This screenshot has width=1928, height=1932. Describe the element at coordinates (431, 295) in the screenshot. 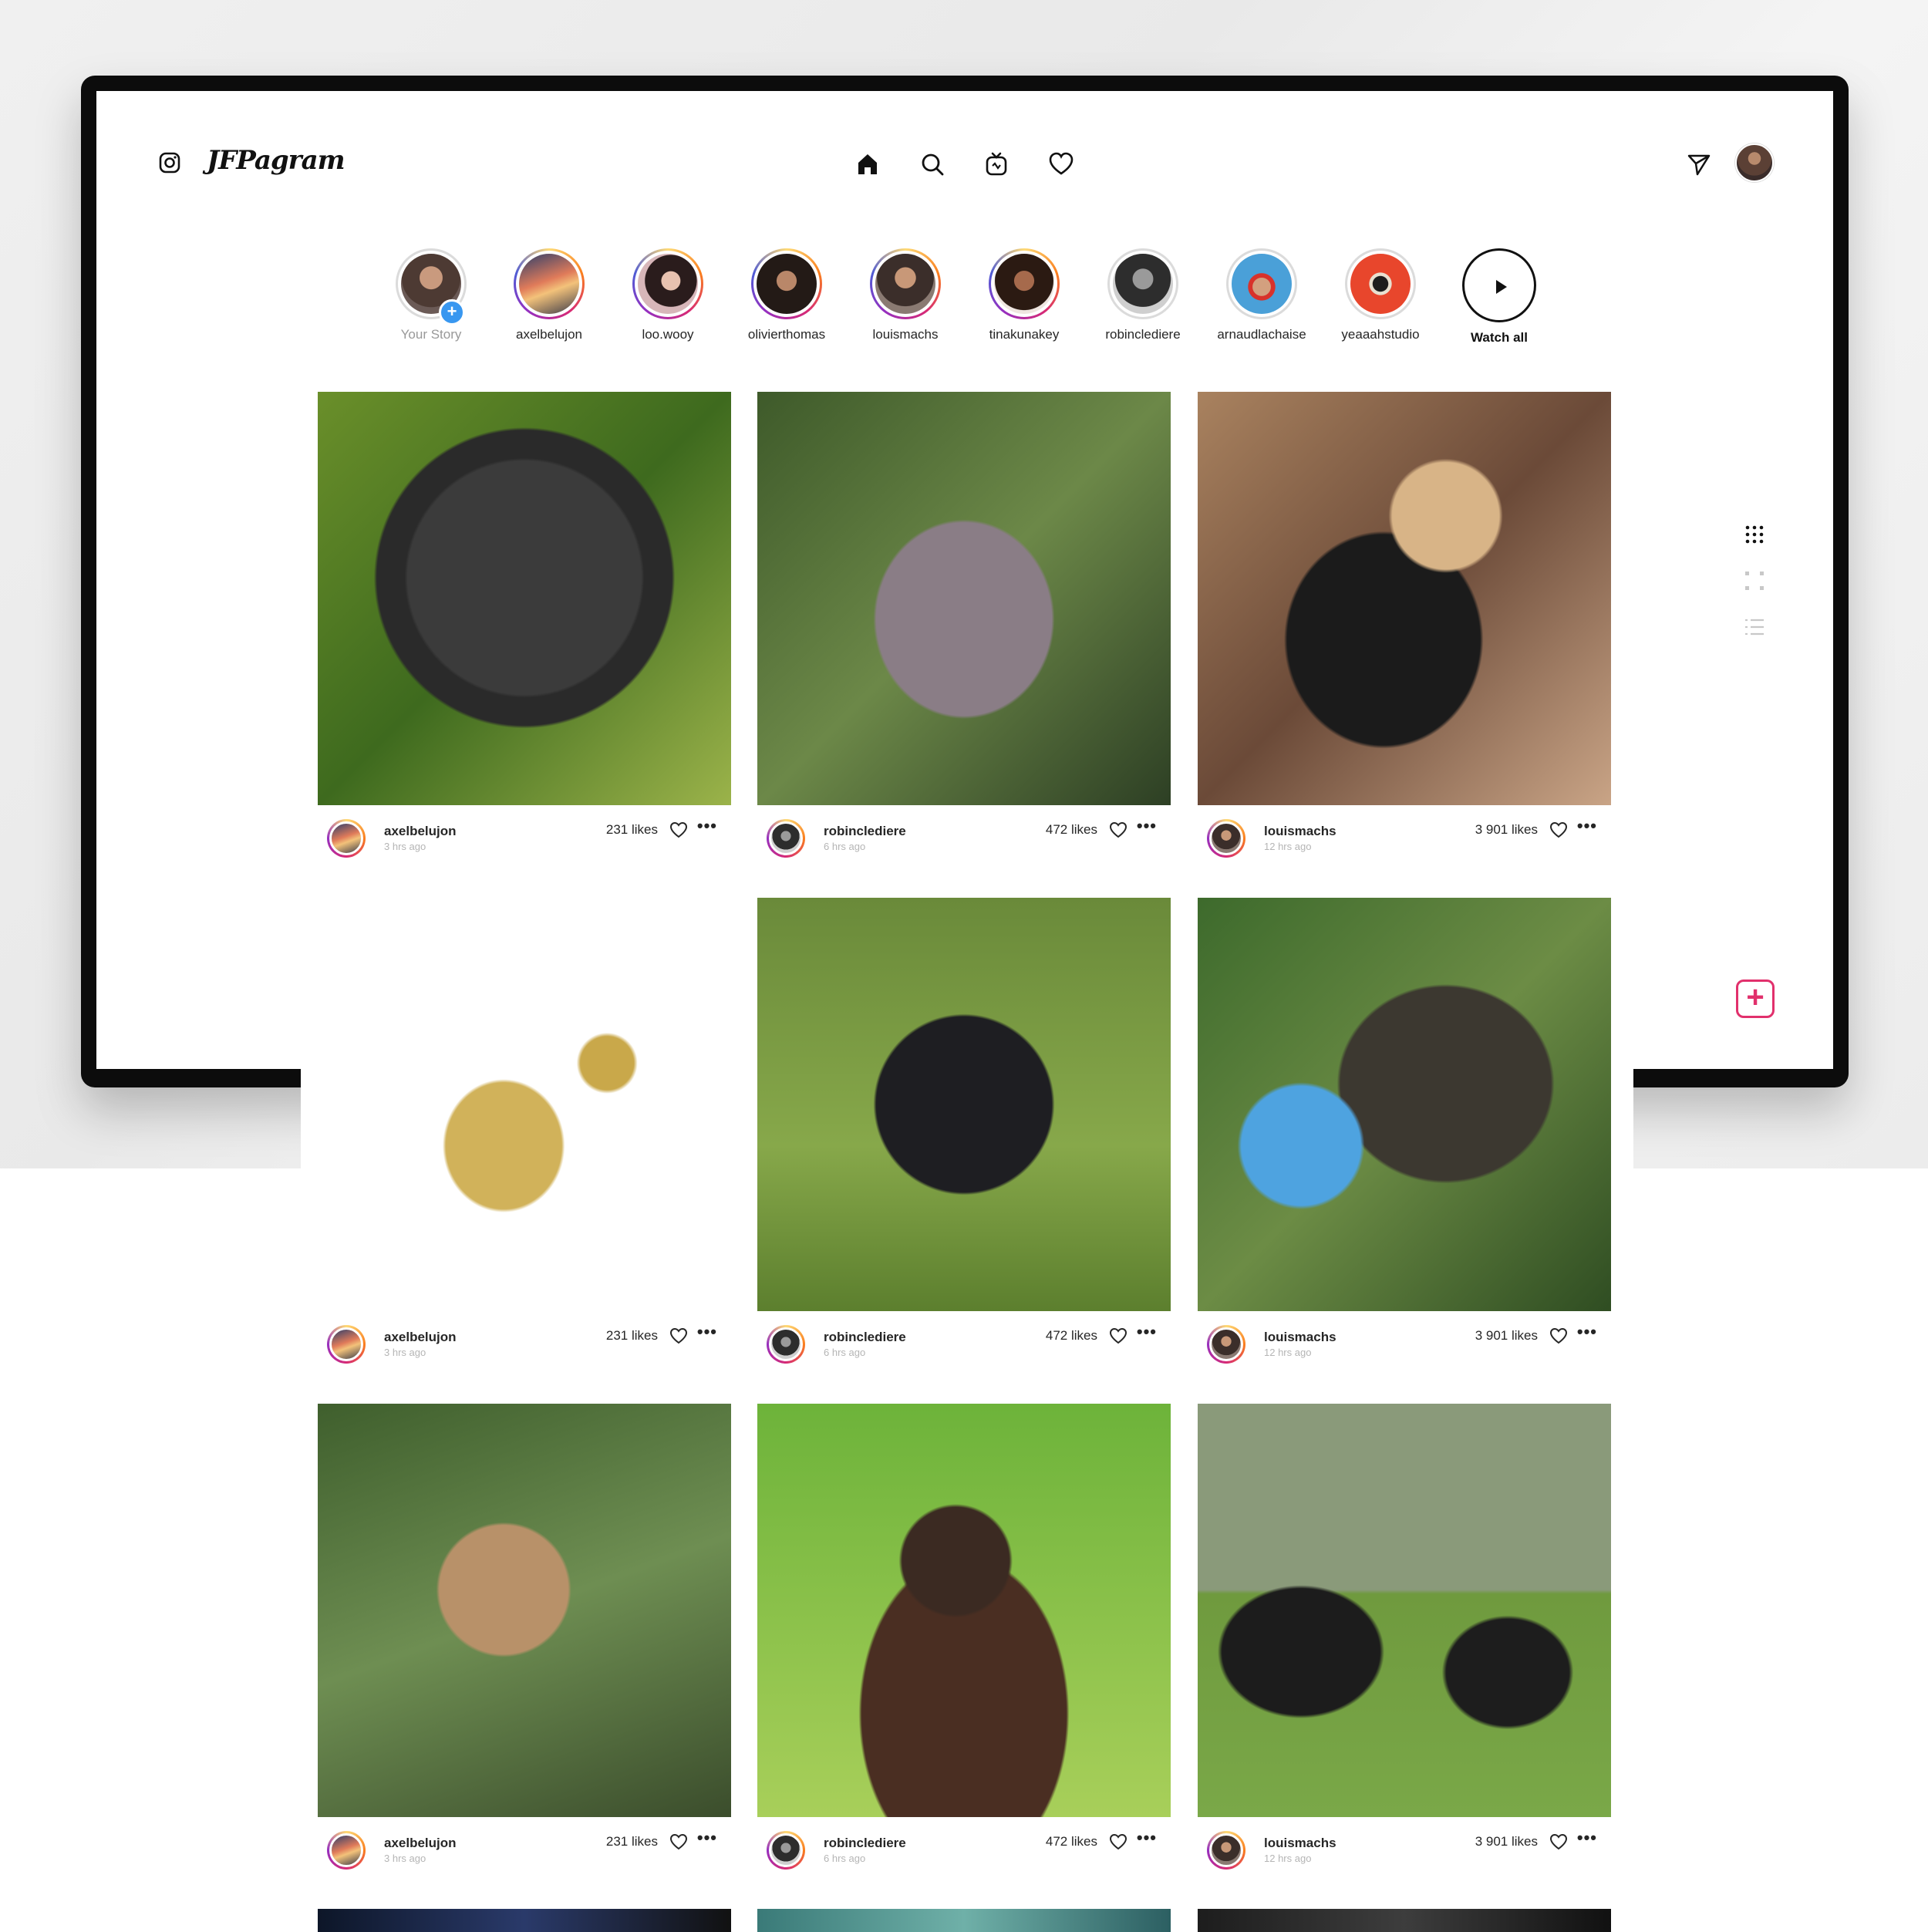

I see `story-your-story: + Your Story` at that location.